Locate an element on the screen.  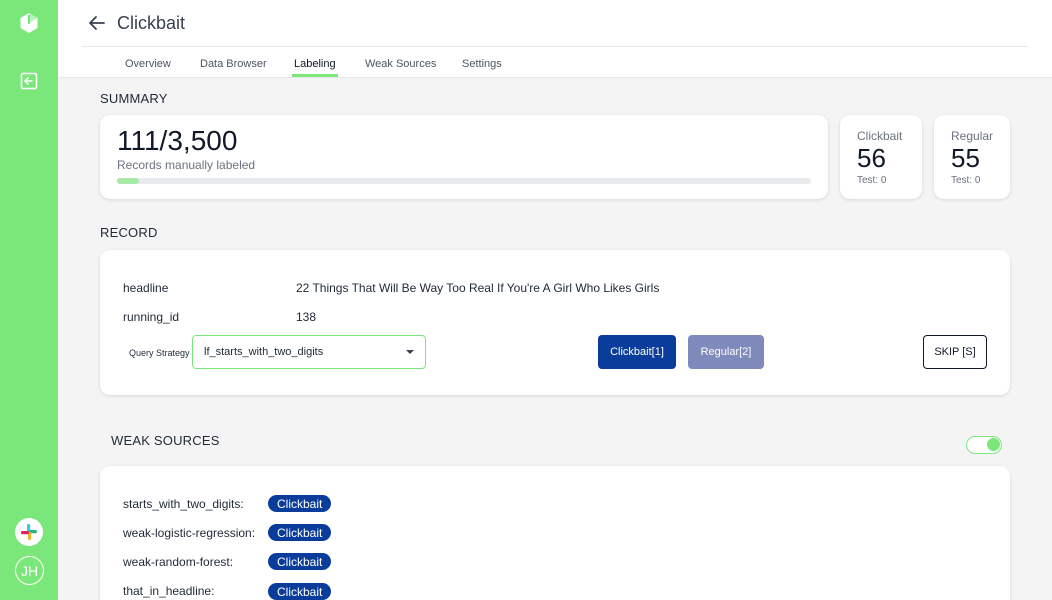
weak-sources-heading: WEAK SOURCES is located at coordinates (165, 440).